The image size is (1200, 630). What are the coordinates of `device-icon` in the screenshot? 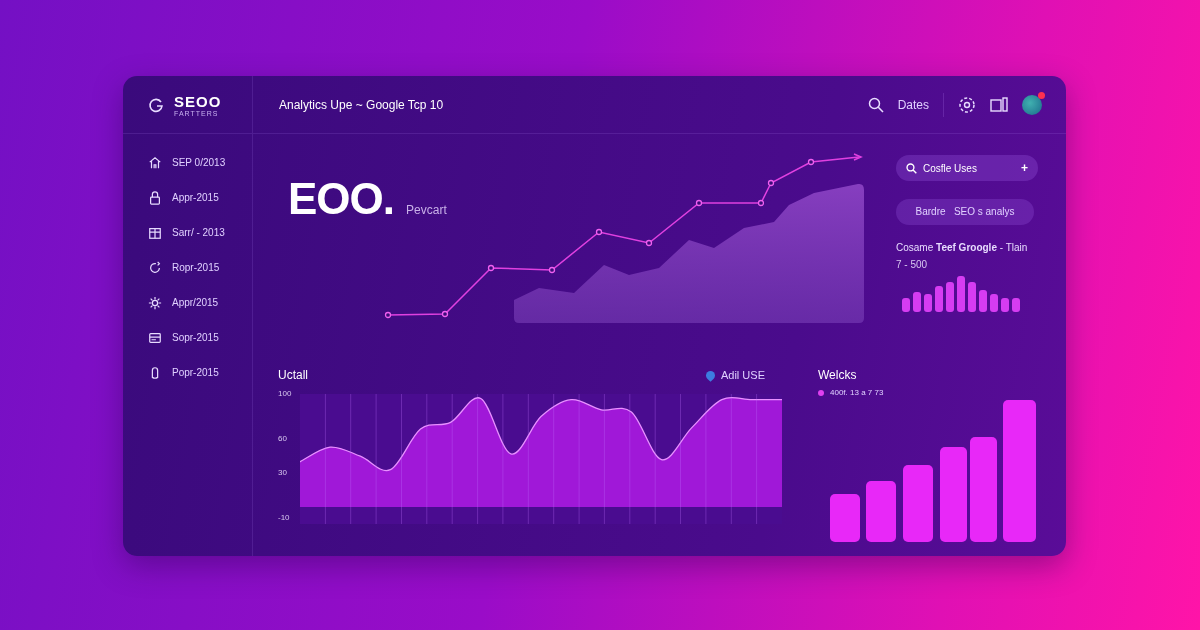 It's located at (999, 104).